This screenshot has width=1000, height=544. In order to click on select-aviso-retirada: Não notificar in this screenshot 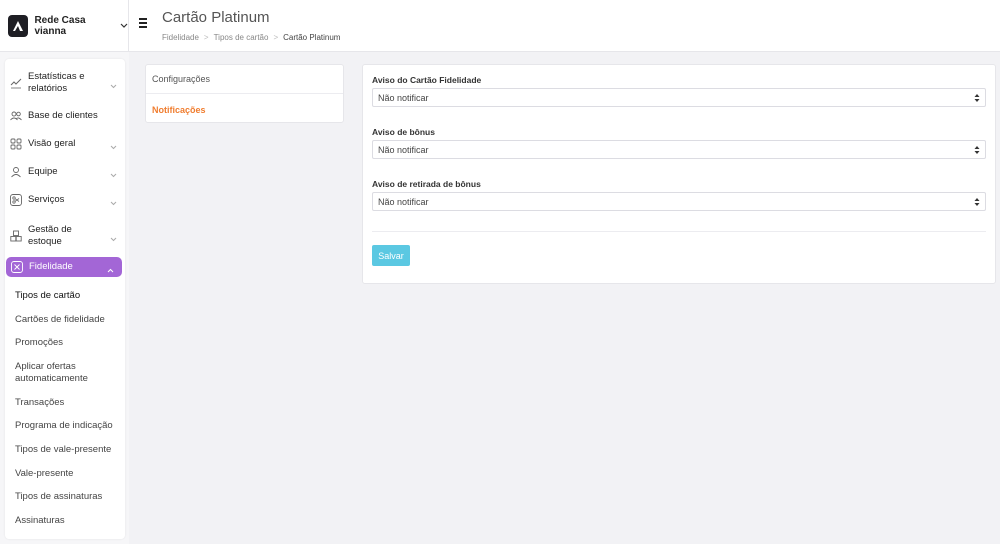, I will do `click(679, 201)`.